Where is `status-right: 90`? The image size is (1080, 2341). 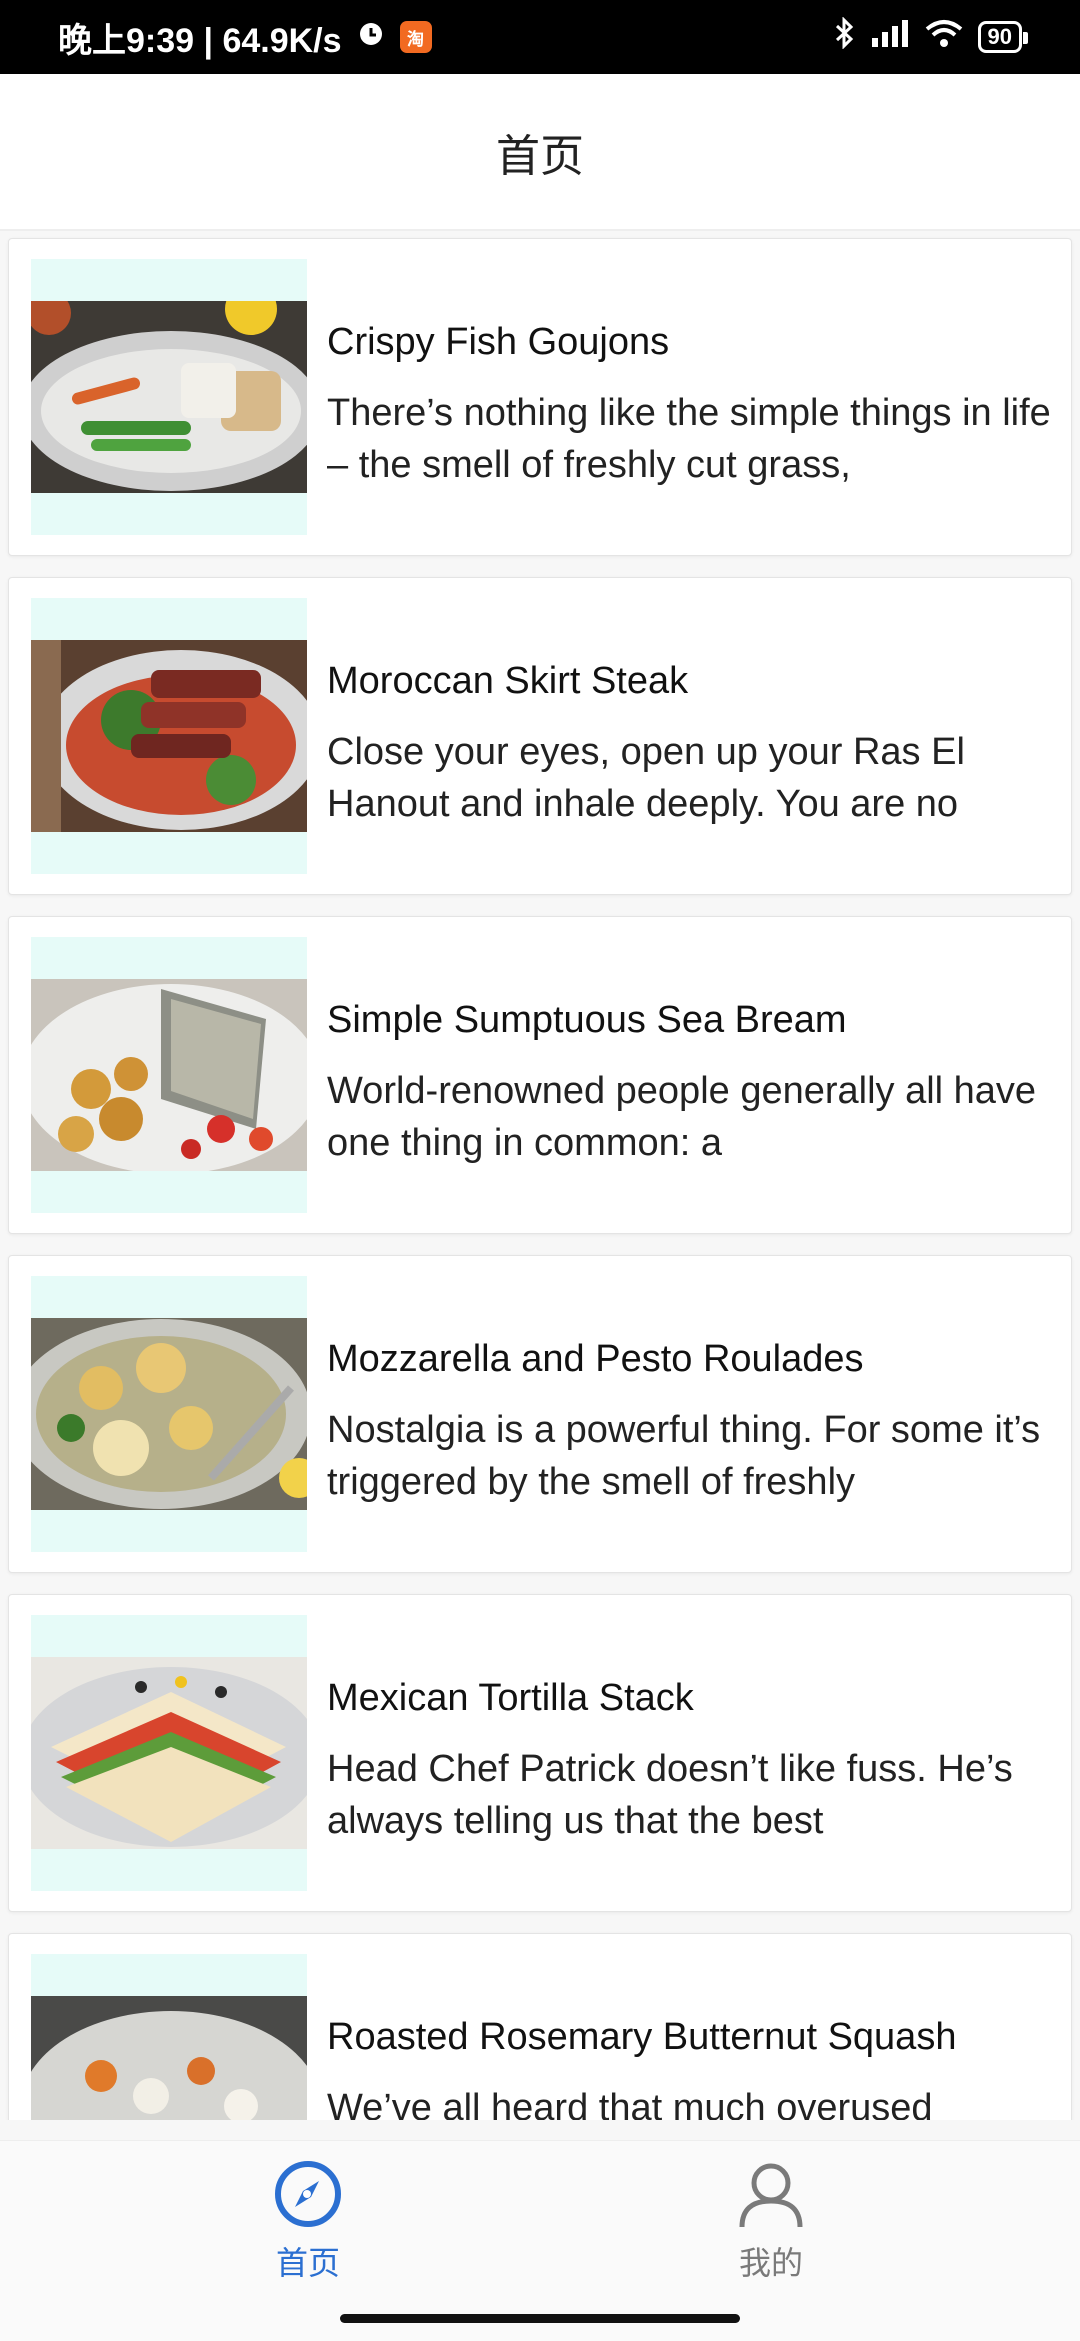
status-right: 90 is located at coordinates (931, 36).